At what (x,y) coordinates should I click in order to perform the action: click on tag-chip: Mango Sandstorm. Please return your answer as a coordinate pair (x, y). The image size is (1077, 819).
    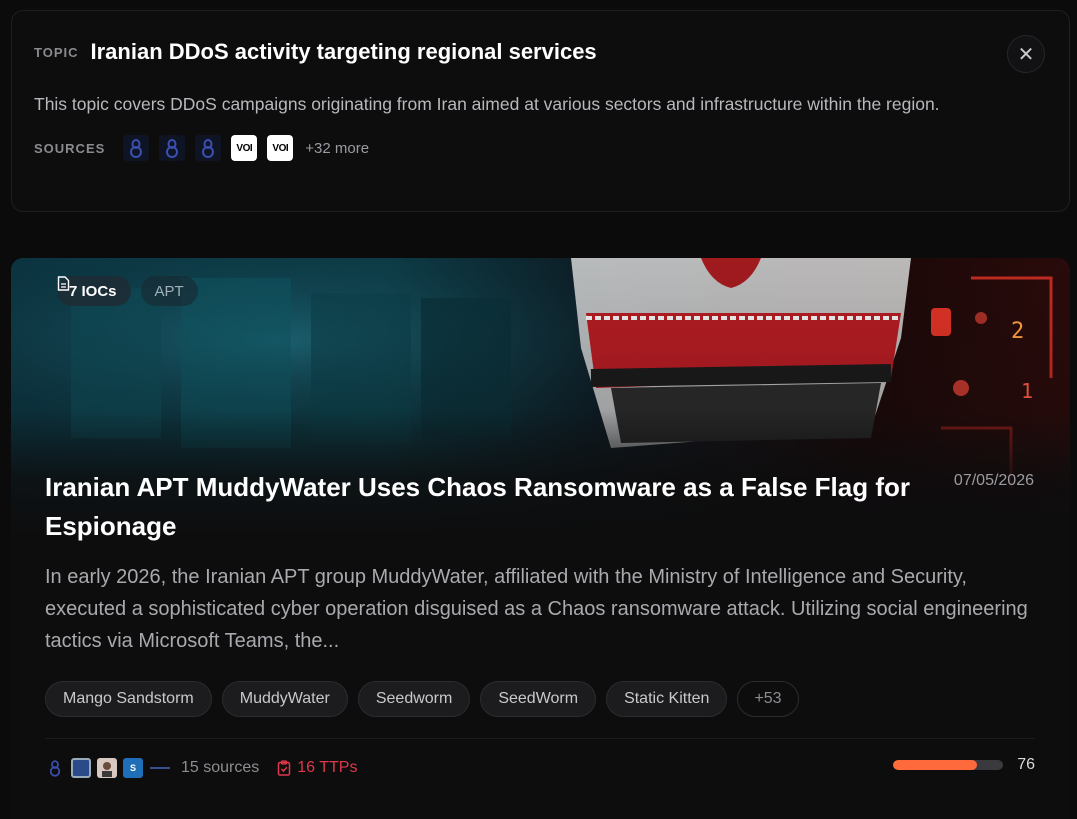
    Looking at the image, I should click on (128, 699).